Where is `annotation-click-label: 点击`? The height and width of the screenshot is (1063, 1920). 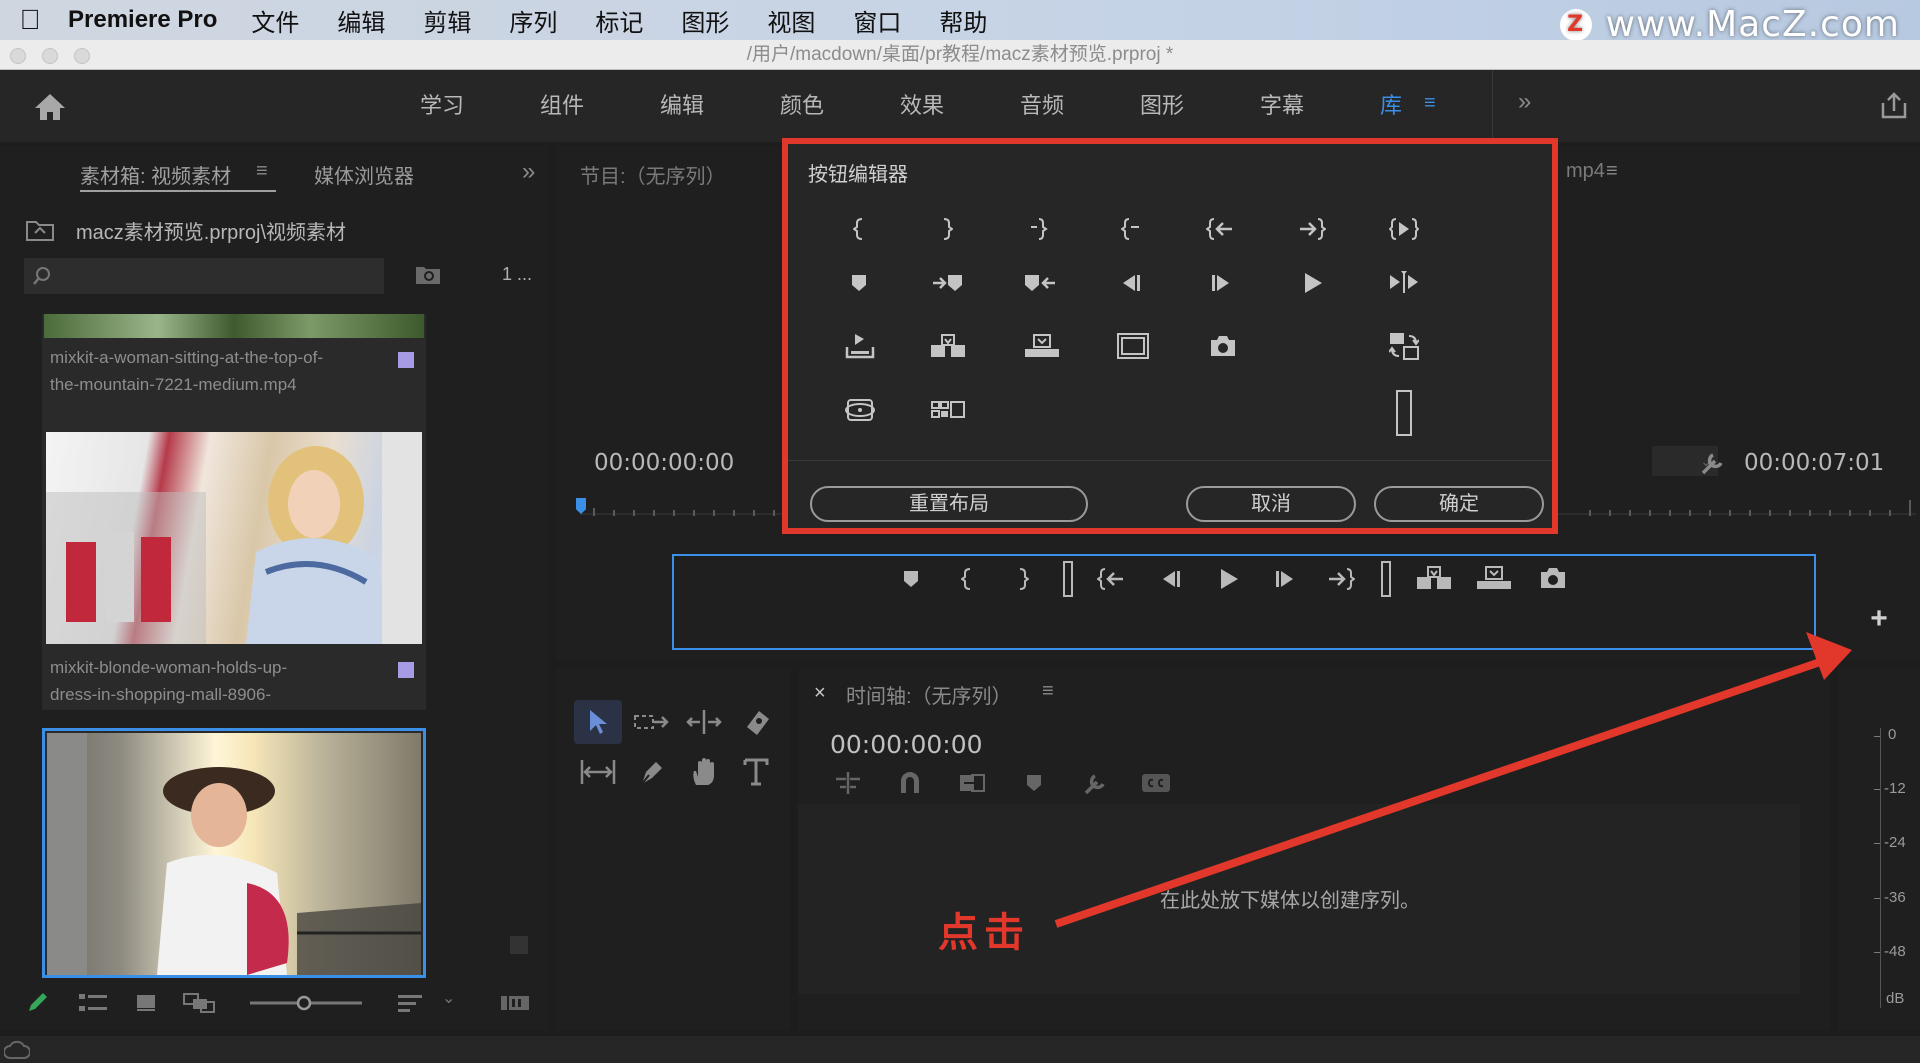 annotation-click-label: 点击 is located at coordinates (984, 932).